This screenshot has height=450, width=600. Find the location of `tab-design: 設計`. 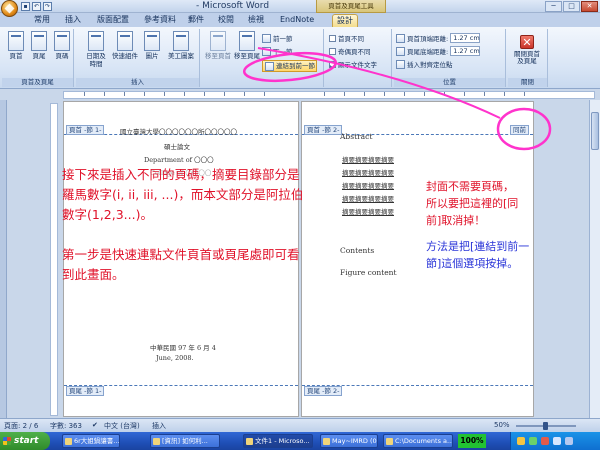

tab-design: 設計 is located at coordinates (345, 20).